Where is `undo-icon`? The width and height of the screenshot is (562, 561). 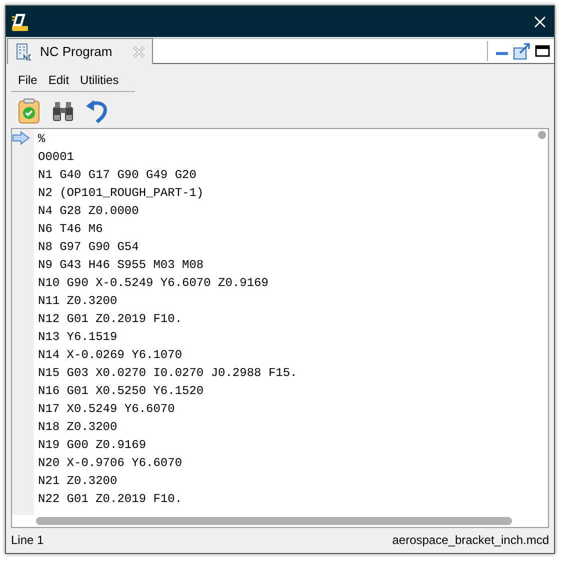
undo-icon is located at coordinates (97, 111).